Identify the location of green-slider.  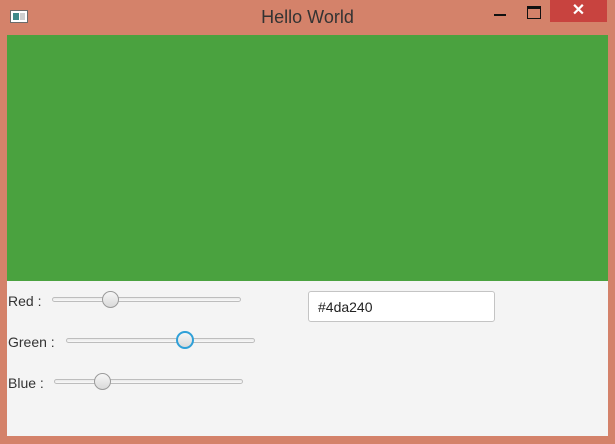
(160, 341).